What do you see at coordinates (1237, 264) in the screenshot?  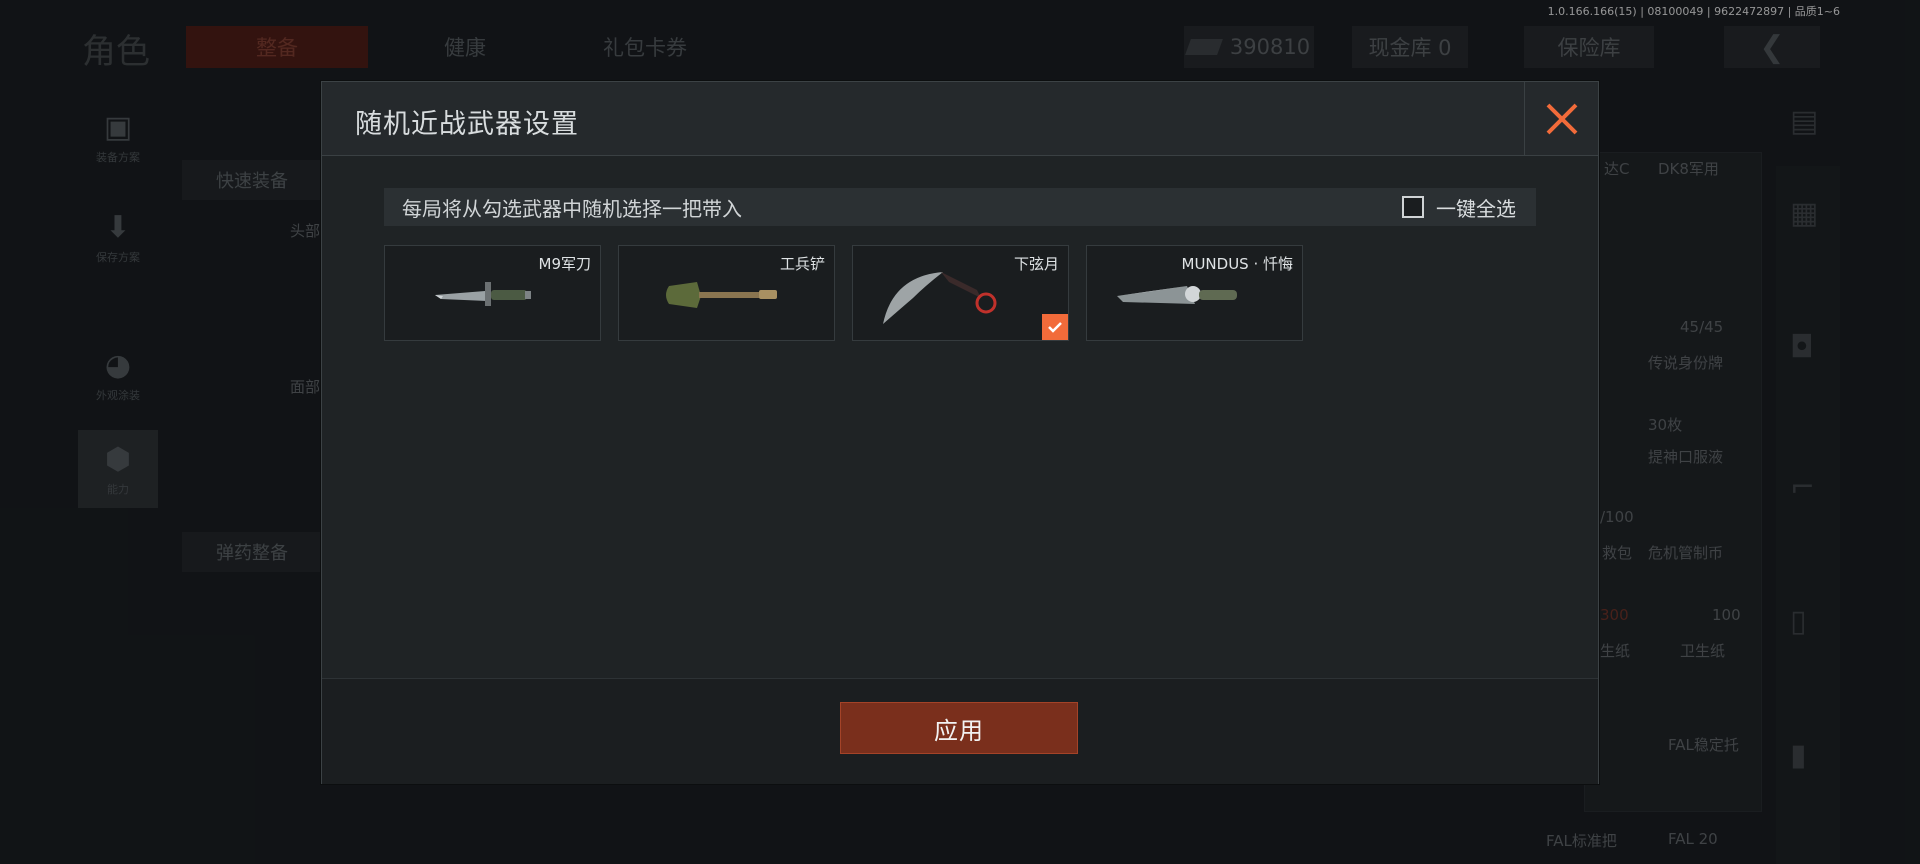 I see `weapon-name: MUNDUS · 忏悔` at bounding box center [1237, 264].